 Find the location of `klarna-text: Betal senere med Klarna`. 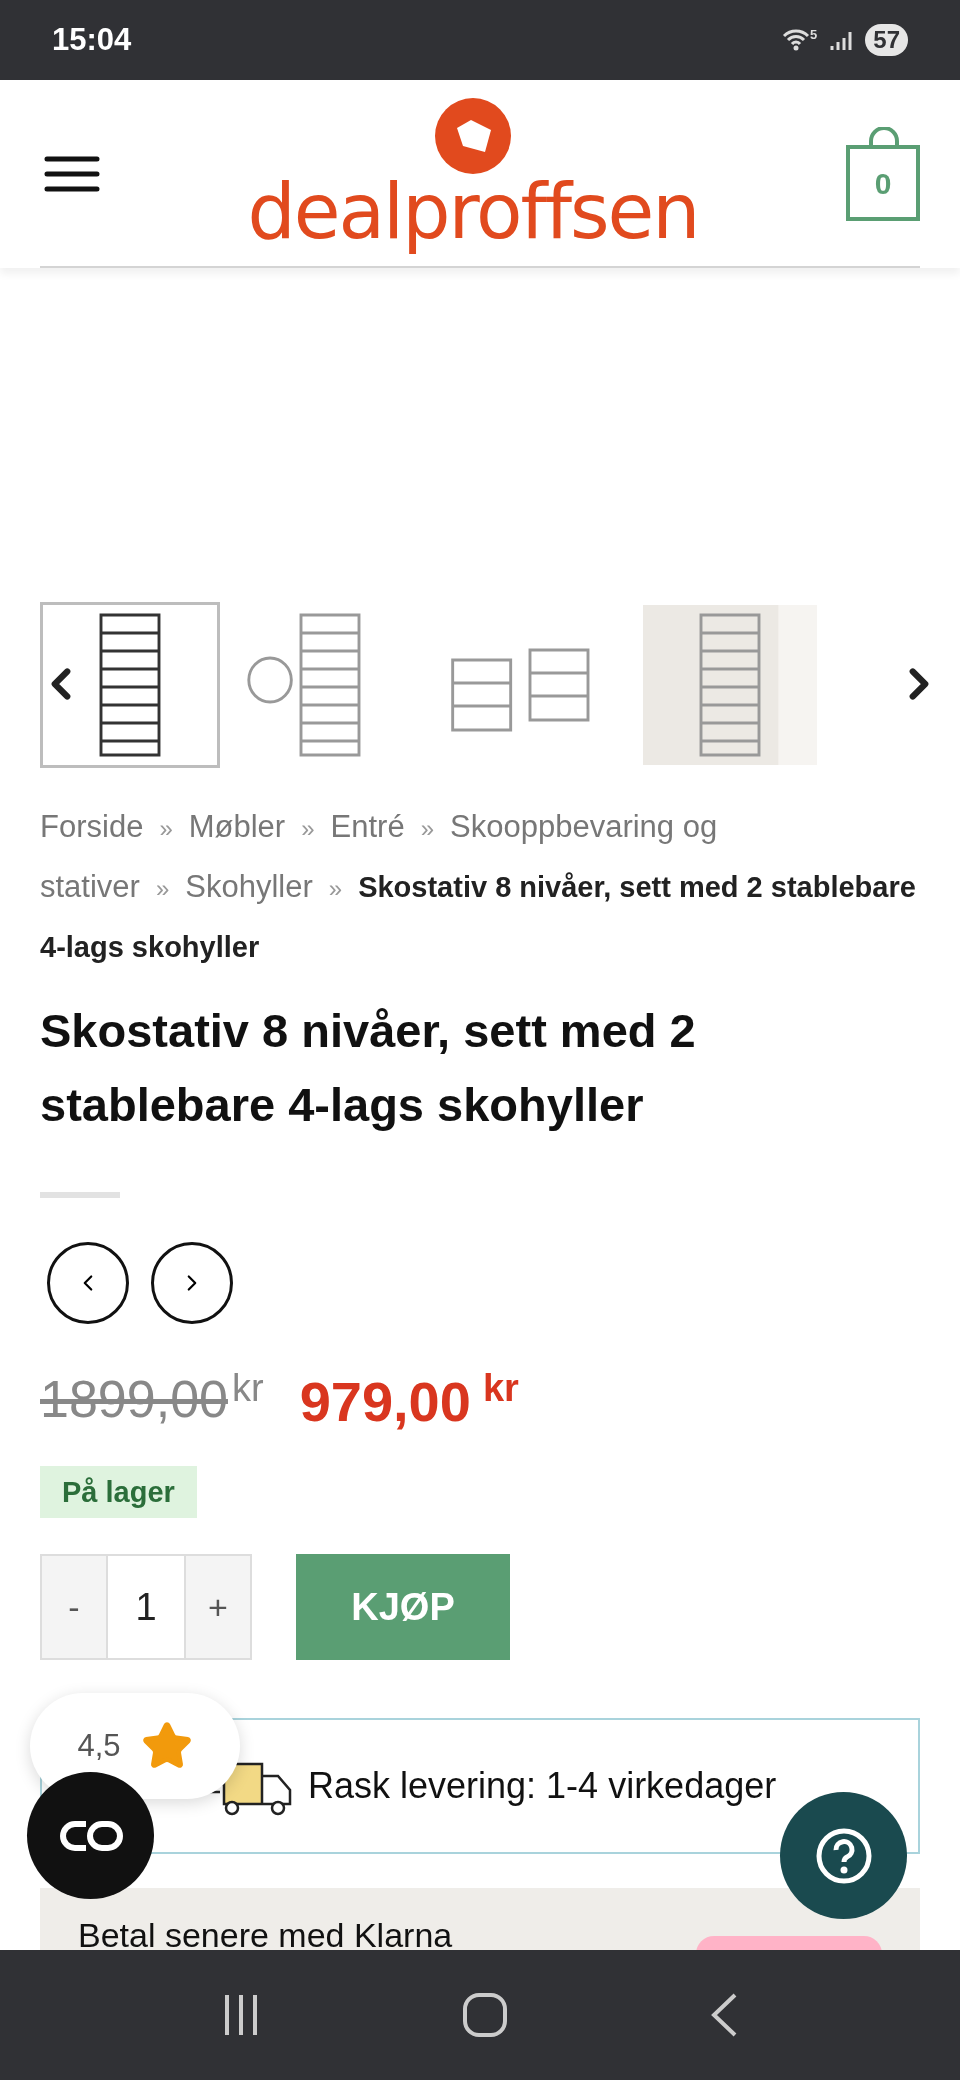

klarna-text: Betal senere med Klarna is located at coordinates (265, 1932).